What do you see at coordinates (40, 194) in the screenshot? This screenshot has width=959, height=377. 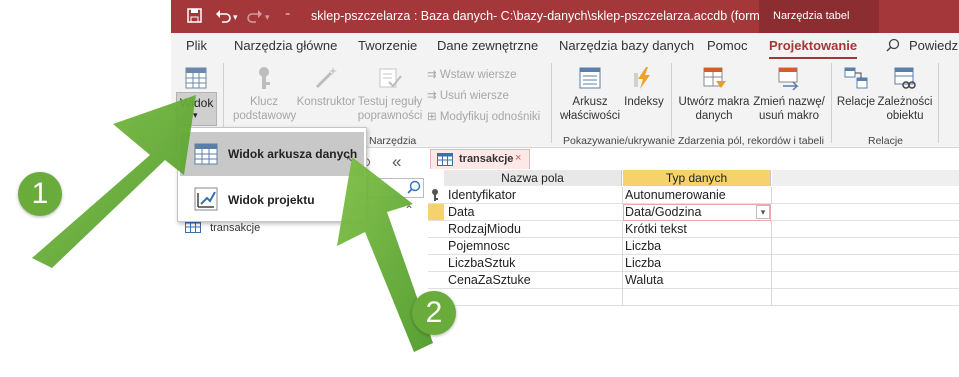 I see `step-badge-1: 1` at bounding box center [40, 194].